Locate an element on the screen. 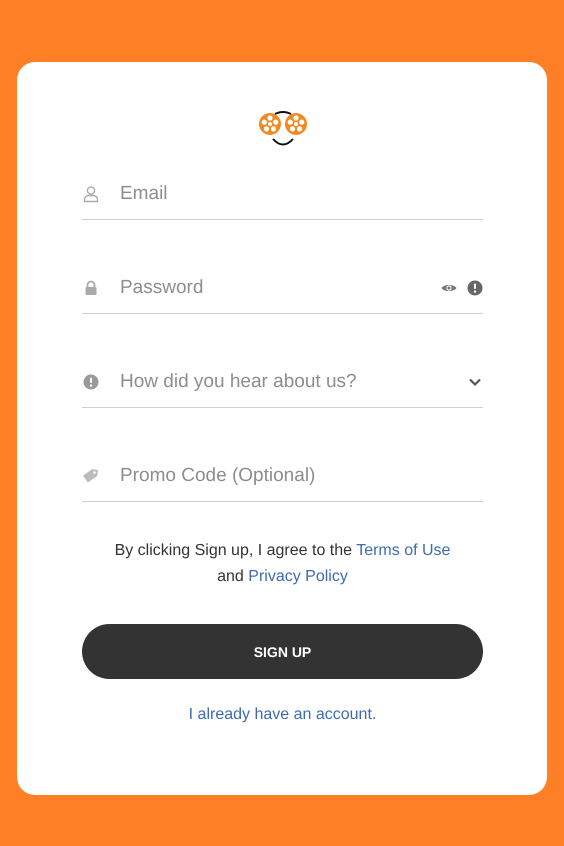 The height and width of the screenshot is (846, 564). password-field: Password is located at coordinates (275, 288).